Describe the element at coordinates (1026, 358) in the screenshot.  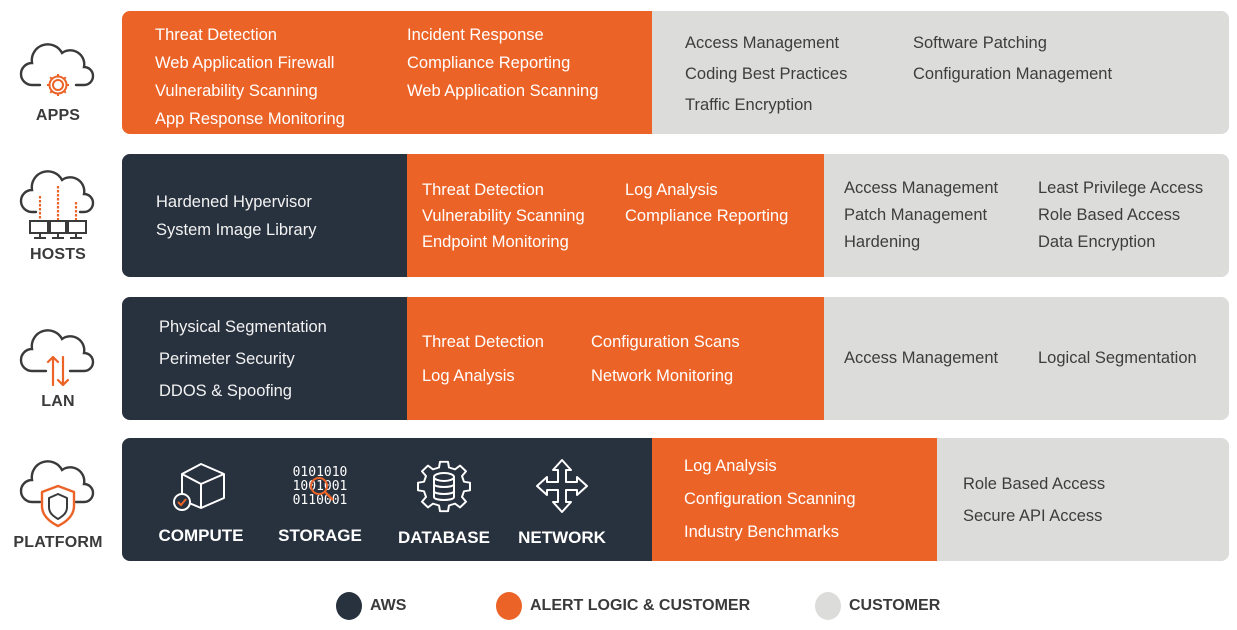
I see `lan-customer-segment: Access Management Logical Segmentation` at that location.